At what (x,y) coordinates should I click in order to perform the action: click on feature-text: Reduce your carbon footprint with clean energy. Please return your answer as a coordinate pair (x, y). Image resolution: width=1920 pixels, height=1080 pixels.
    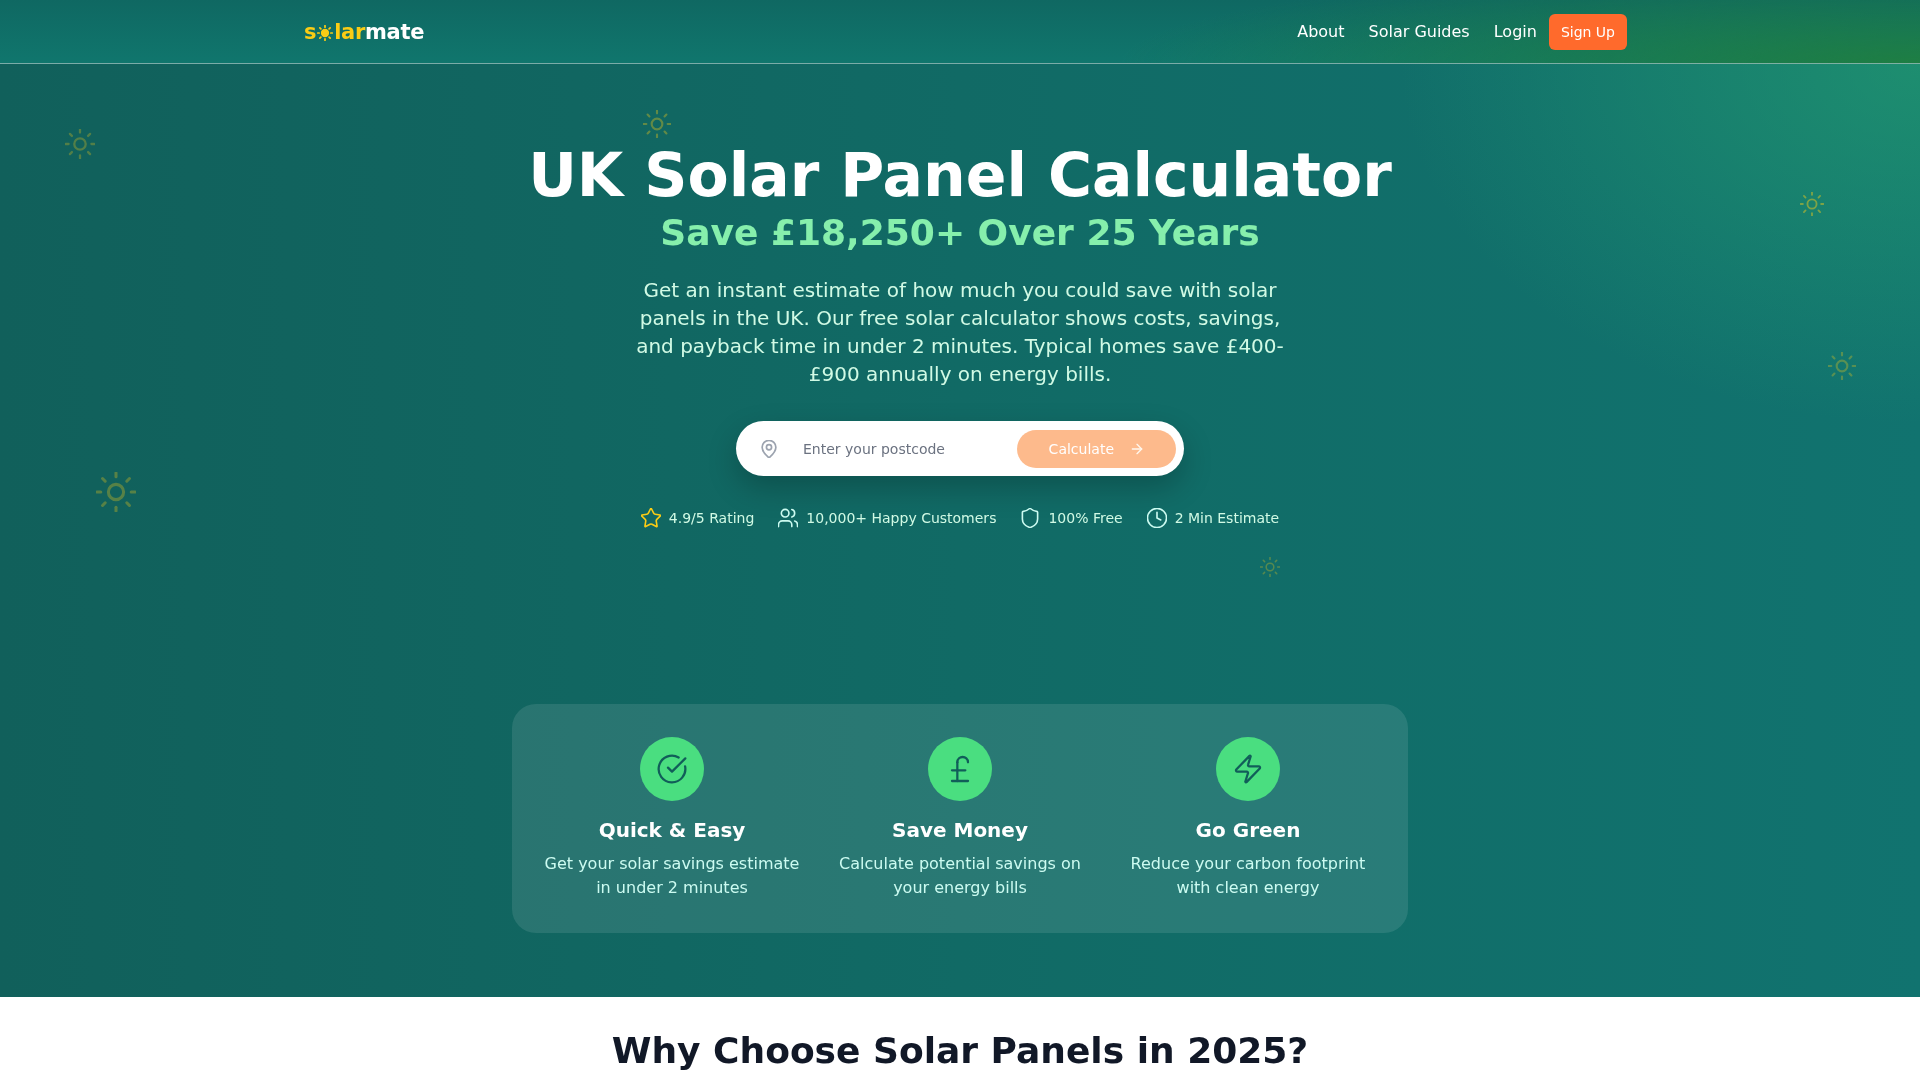
    Looking at the image, I should click on (1248, 876).